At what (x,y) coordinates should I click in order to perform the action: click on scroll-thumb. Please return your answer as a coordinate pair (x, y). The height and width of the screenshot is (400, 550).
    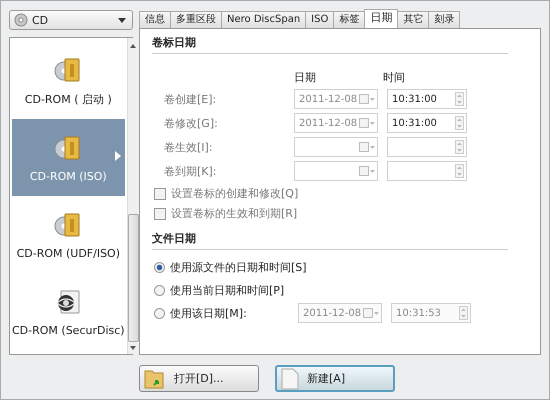
    Looking at the image, I should click on (133, 278).